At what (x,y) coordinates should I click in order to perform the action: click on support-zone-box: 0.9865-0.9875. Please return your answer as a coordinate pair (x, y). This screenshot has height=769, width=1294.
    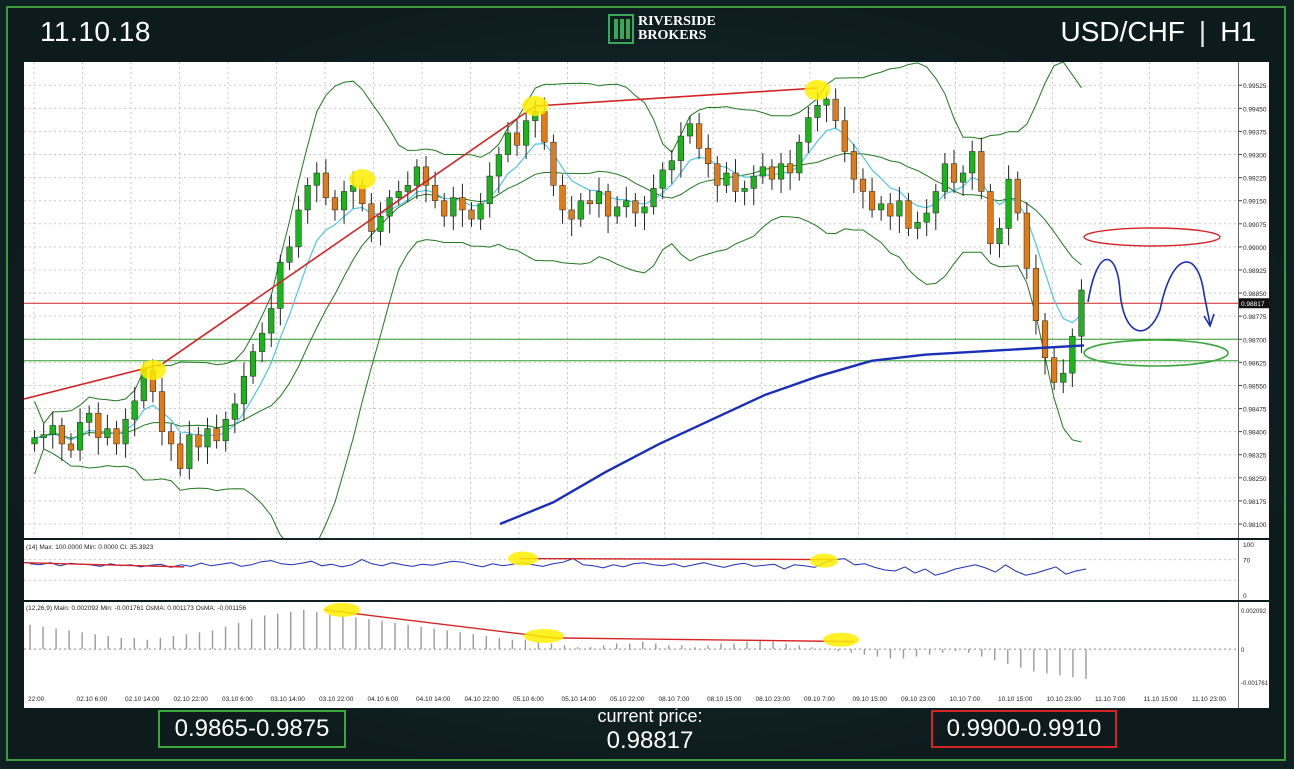
    Looking at the image, I should click on (252, 729).